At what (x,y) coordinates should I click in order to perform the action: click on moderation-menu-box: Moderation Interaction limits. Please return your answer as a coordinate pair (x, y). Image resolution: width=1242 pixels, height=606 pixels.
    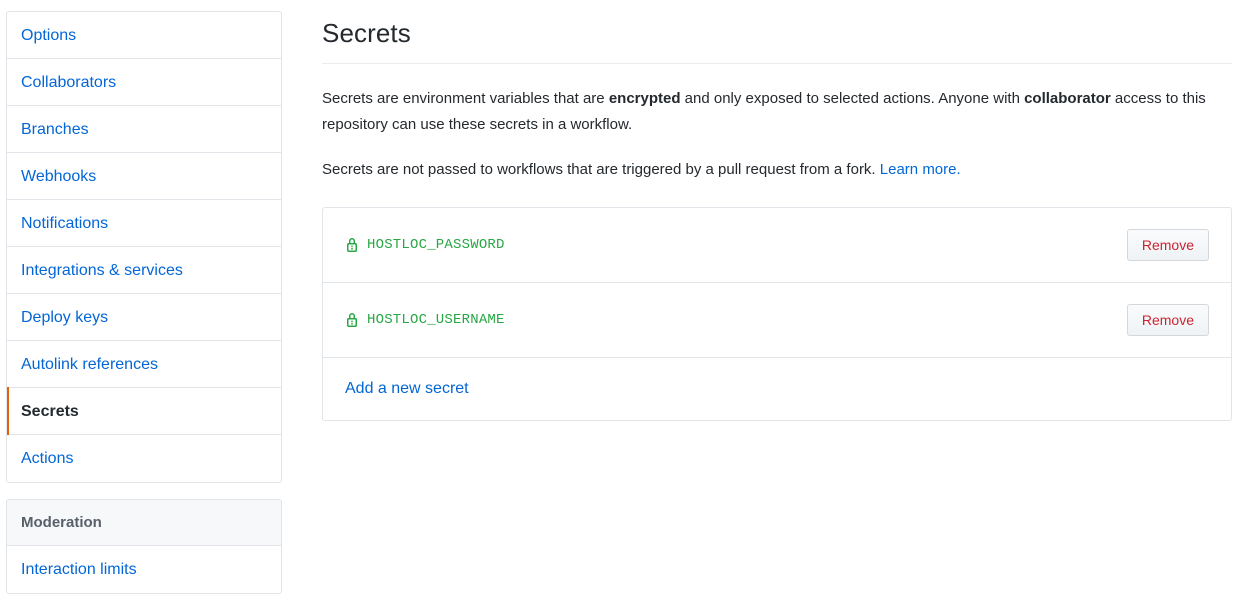
    Looking at the image, I should click on (144, 546).